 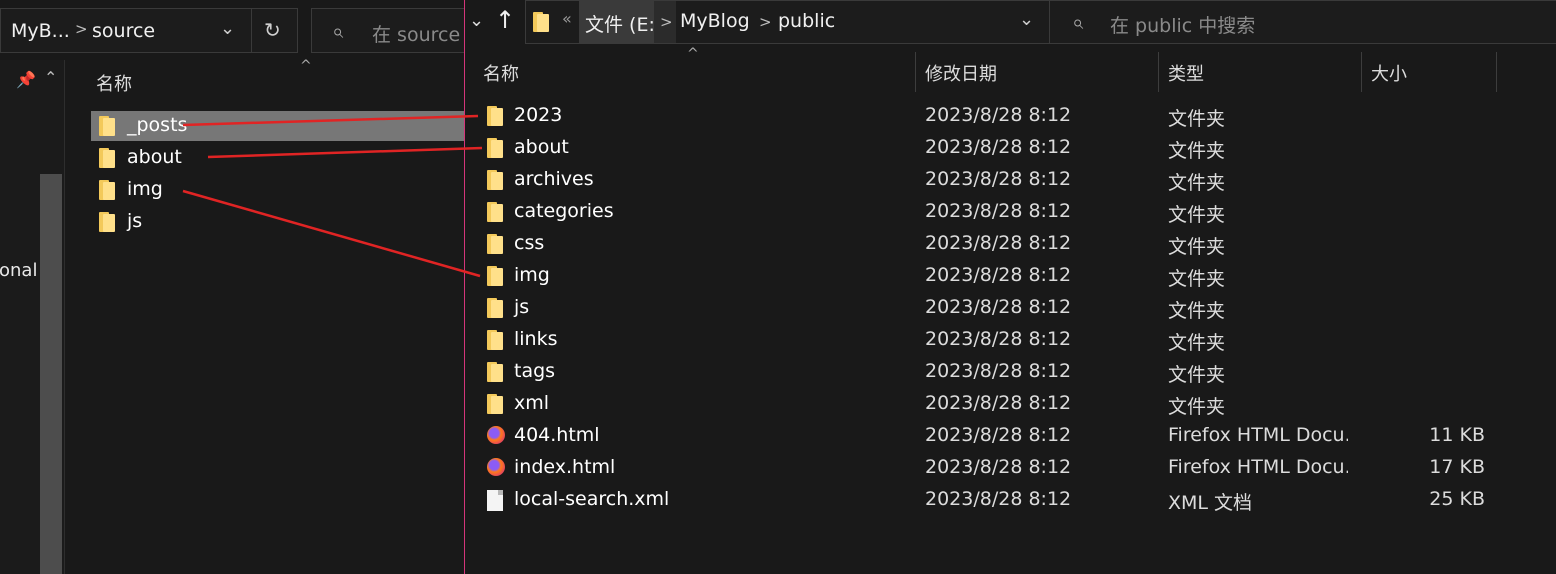 I want to click on overflow-chevron-icon: «, so click(x=567, y=18).